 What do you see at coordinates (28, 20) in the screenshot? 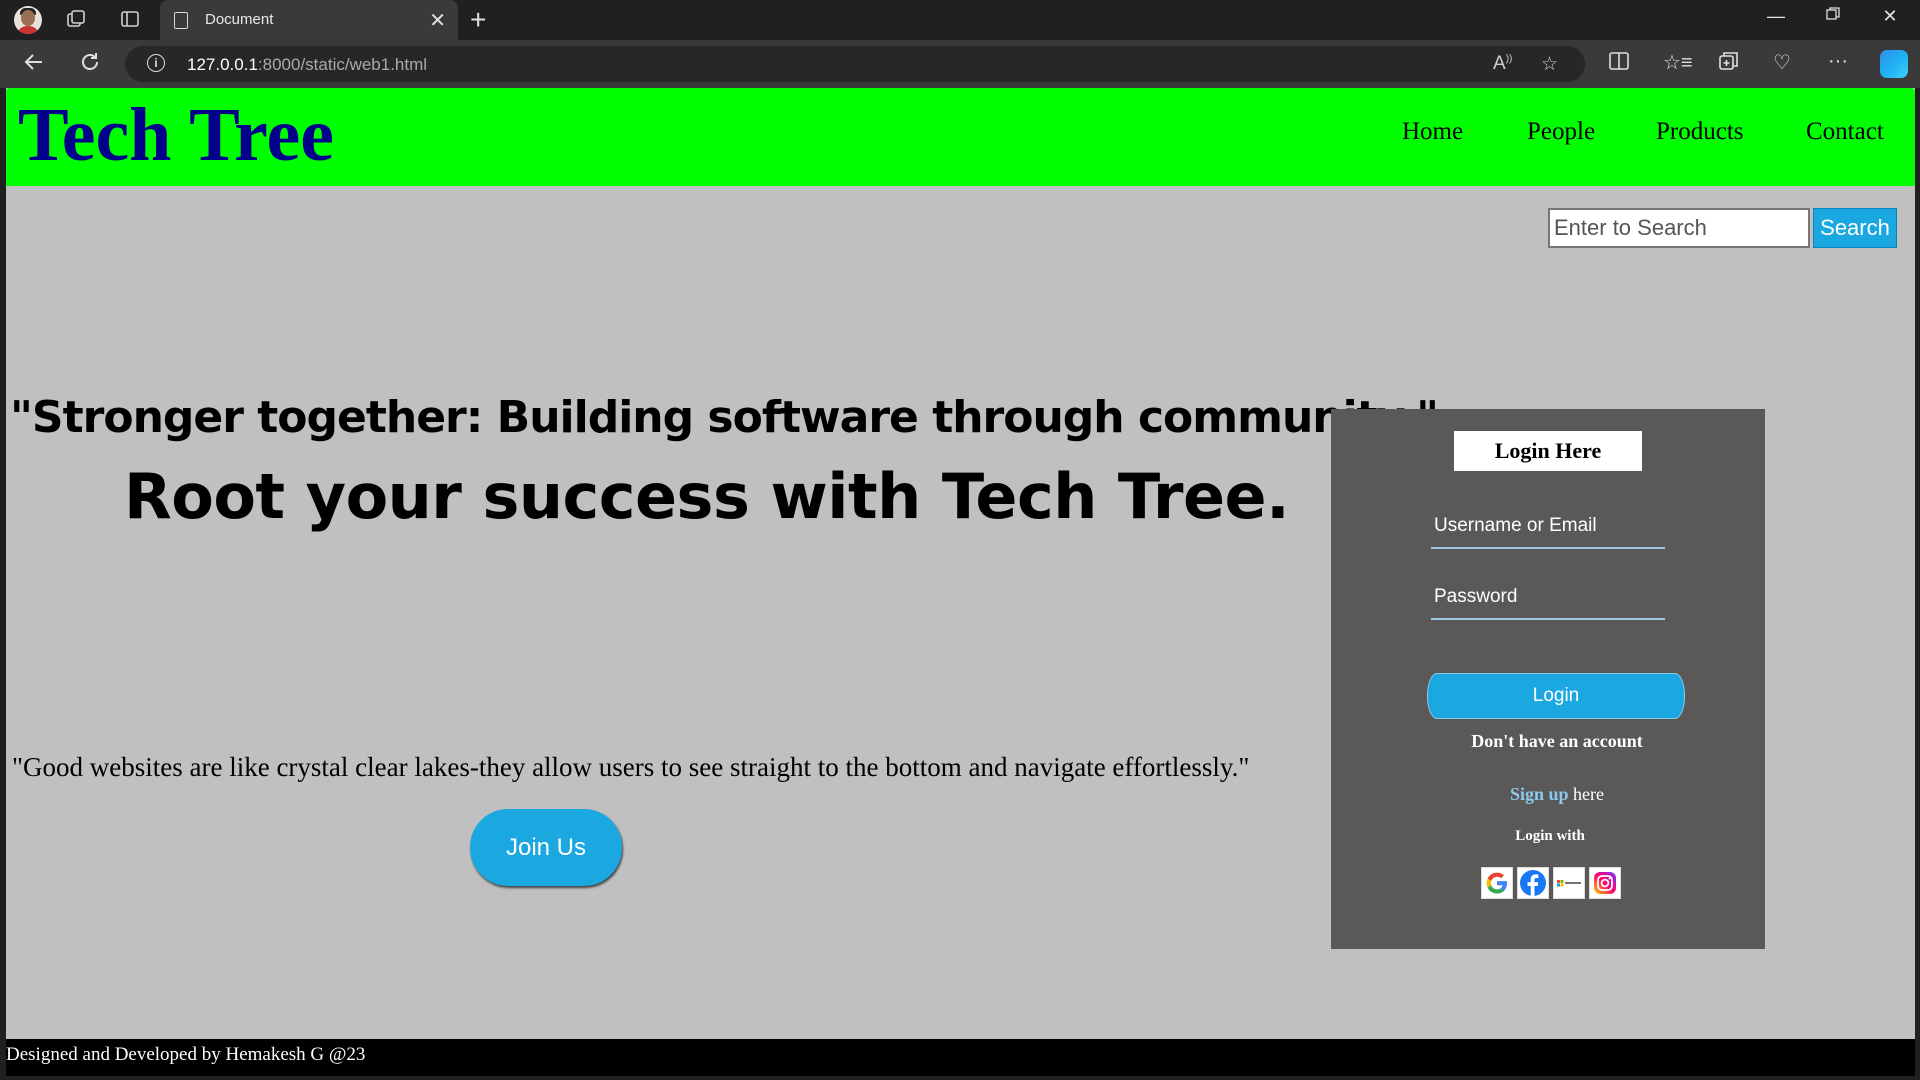
I see `profile-avatar` at bounding box center [28, 20].